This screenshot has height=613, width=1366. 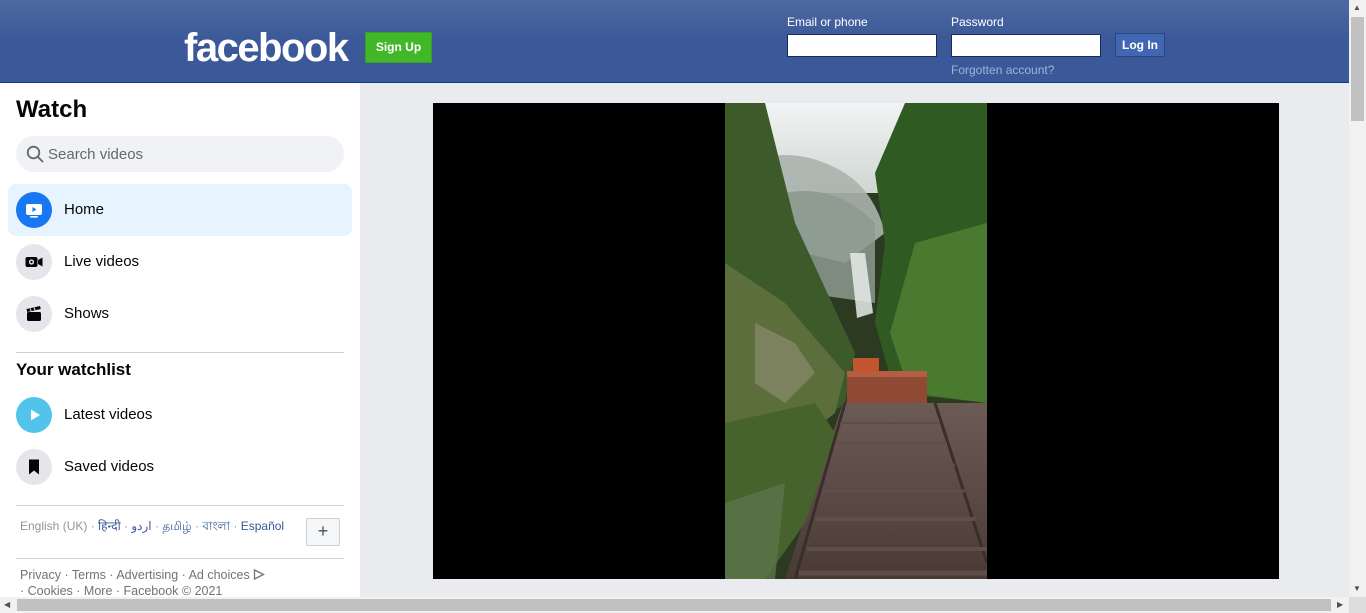 I want to click on sidebar-item-label: Latest videos, so click(x=108, y=414).